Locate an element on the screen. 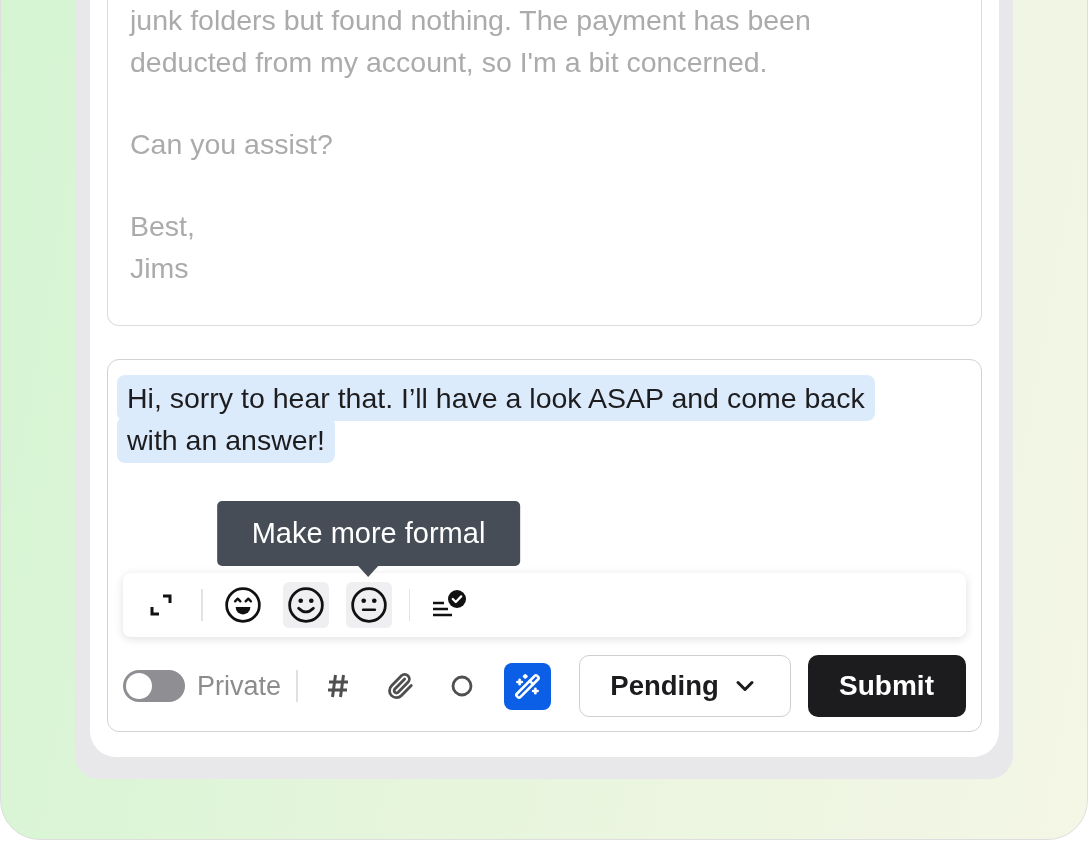 The height and width of the screenshot is (841, 1088). magic-wand-button is located at coordinates (527, 686).